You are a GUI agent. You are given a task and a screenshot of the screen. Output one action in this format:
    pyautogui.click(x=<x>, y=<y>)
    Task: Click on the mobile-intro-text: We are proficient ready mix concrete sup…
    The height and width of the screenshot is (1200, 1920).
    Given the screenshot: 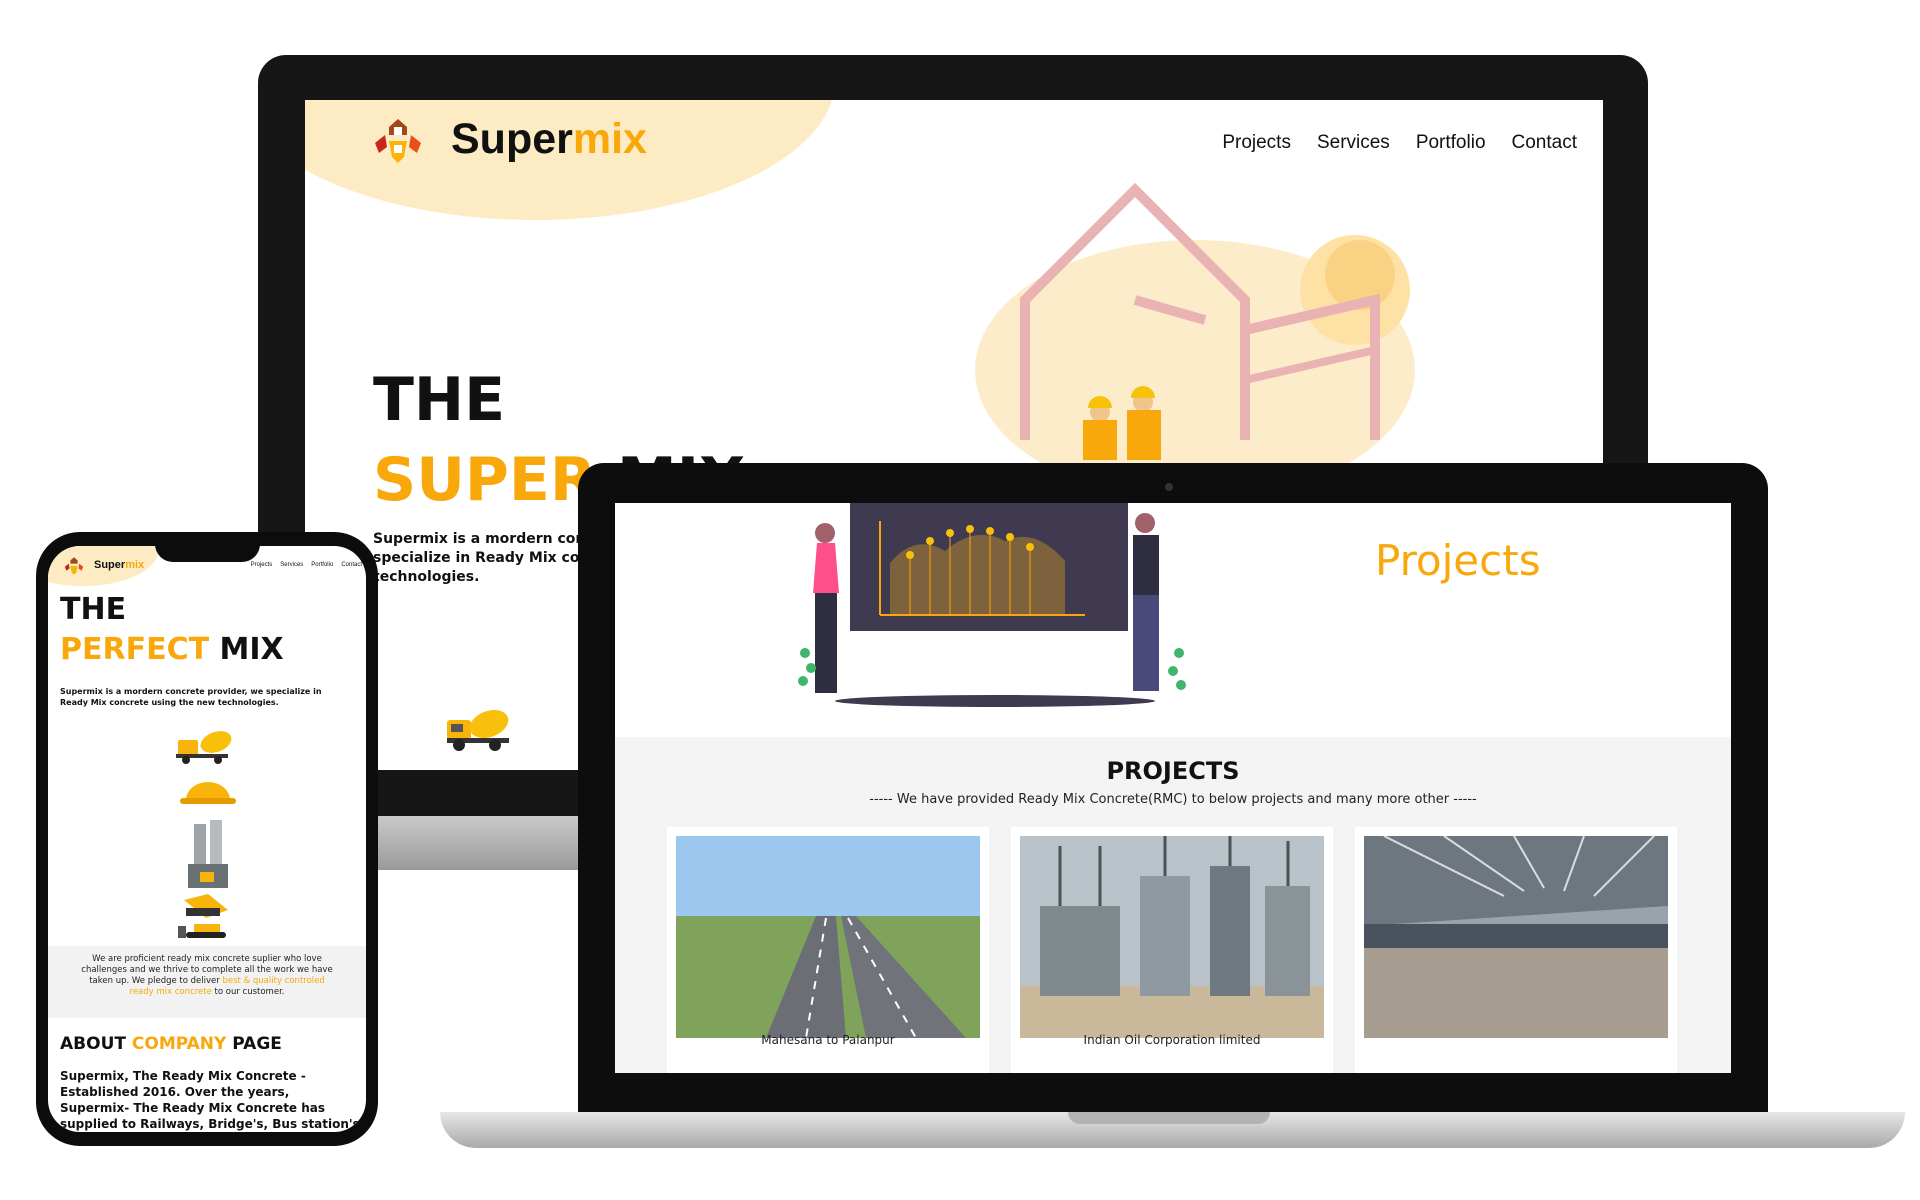 What is the action you would take?
    pyautogui.click(x=207, y=976)
    